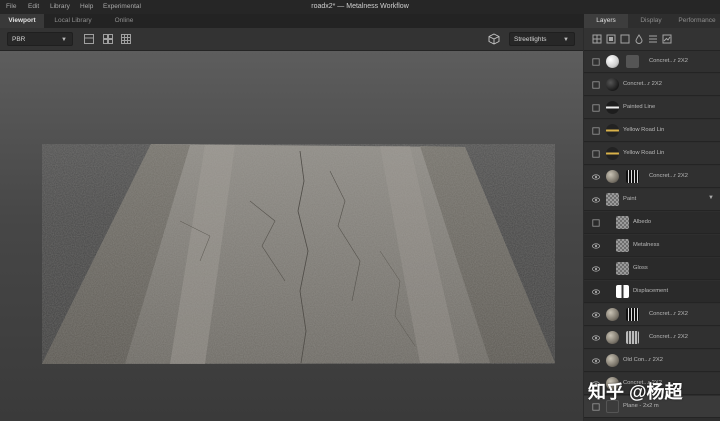 This screenshot has width=720, height=421. I want to click on layers-grid-icon, so click(597, 39).